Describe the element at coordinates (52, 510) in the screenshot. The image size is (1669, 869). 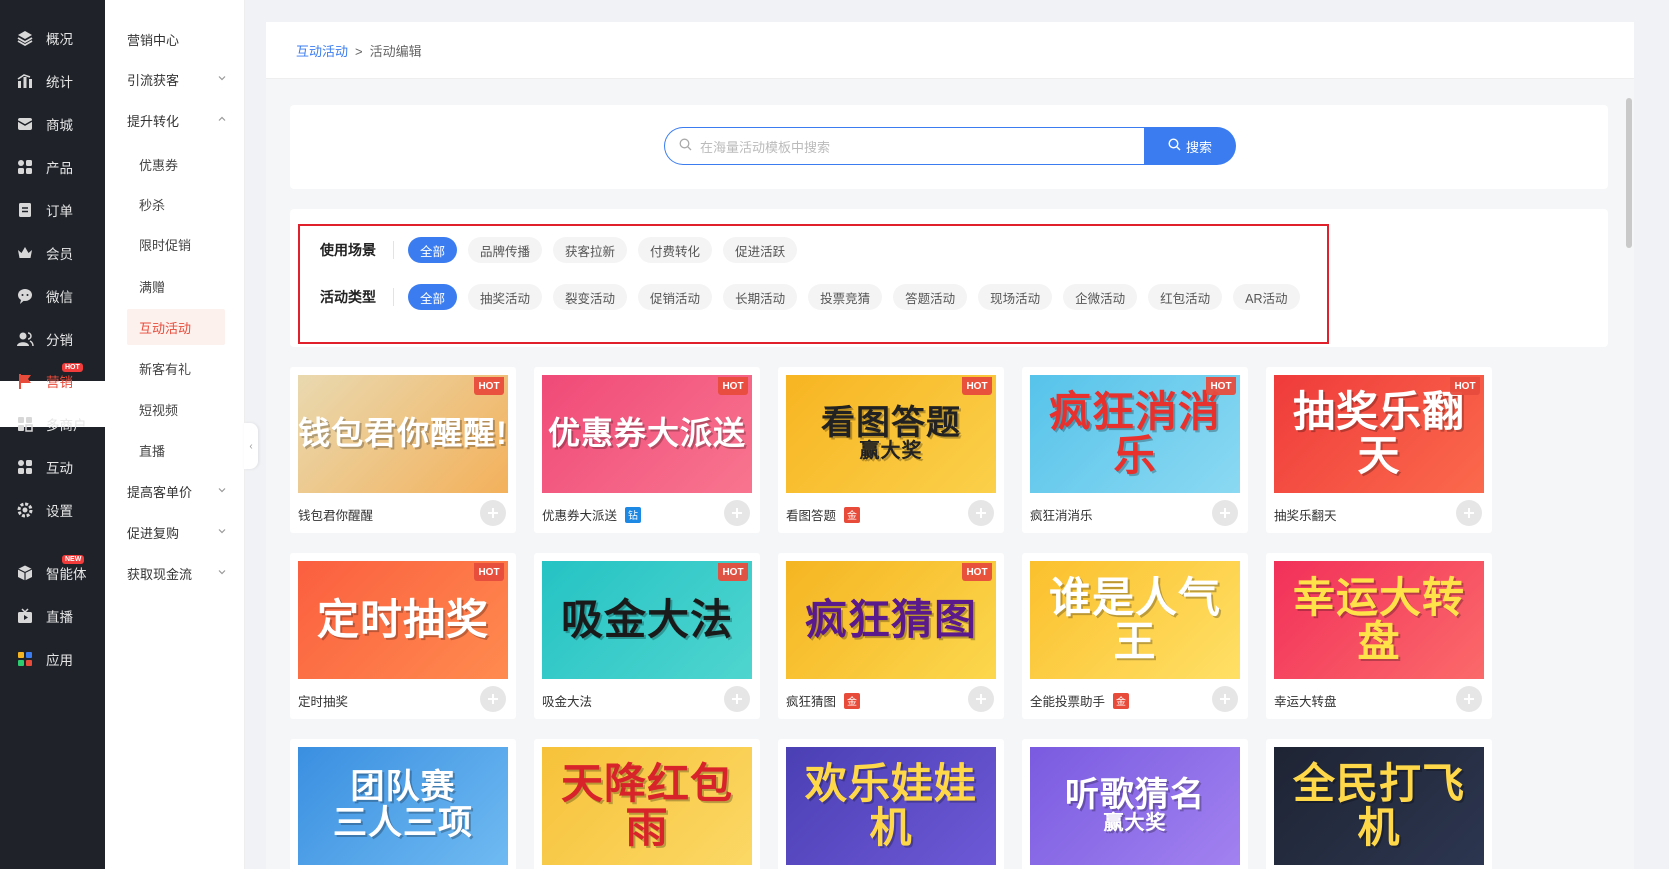
I see `nav-item-11: 设置` at that location.